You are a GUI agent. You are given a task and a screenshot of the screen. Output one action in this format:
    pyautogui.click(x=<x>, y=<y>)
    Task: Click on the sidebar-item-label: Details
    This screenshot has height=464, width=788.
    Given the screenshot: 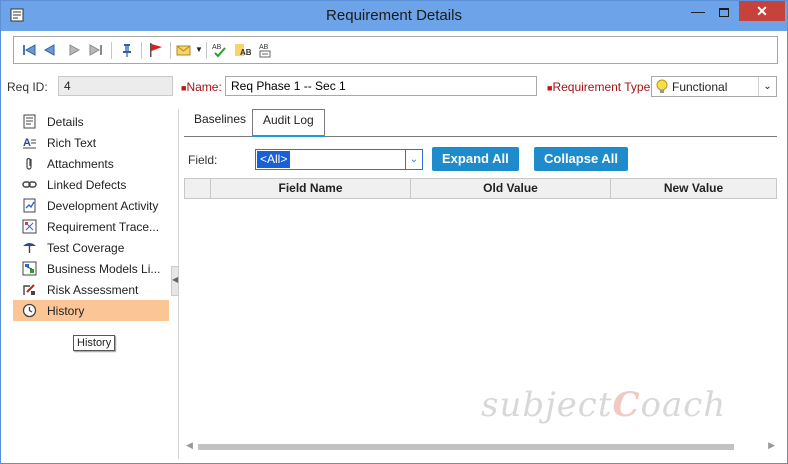 What is the action you would take?
    pyautogui.click(x=65, y=122)
    